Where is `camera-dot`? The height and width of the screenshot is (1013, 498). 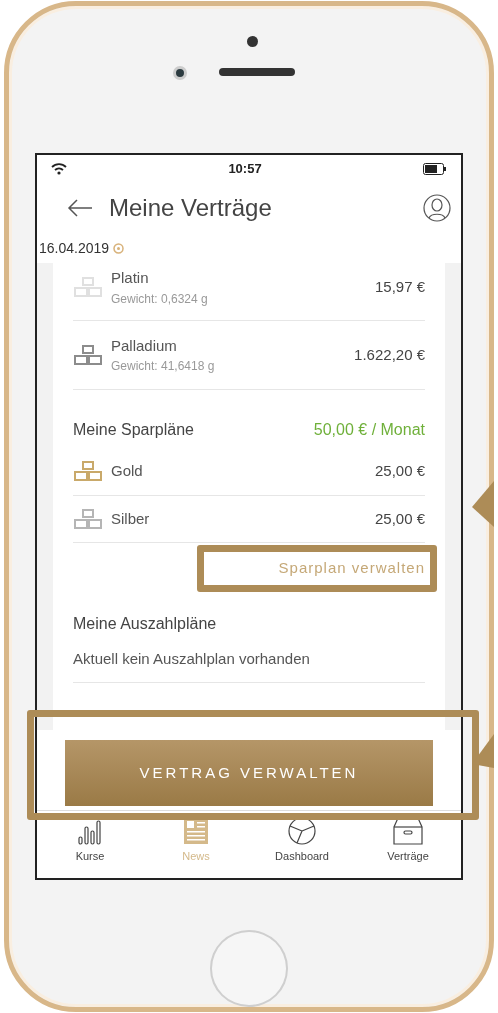 camera-dot is located at coordinates (252, 41).